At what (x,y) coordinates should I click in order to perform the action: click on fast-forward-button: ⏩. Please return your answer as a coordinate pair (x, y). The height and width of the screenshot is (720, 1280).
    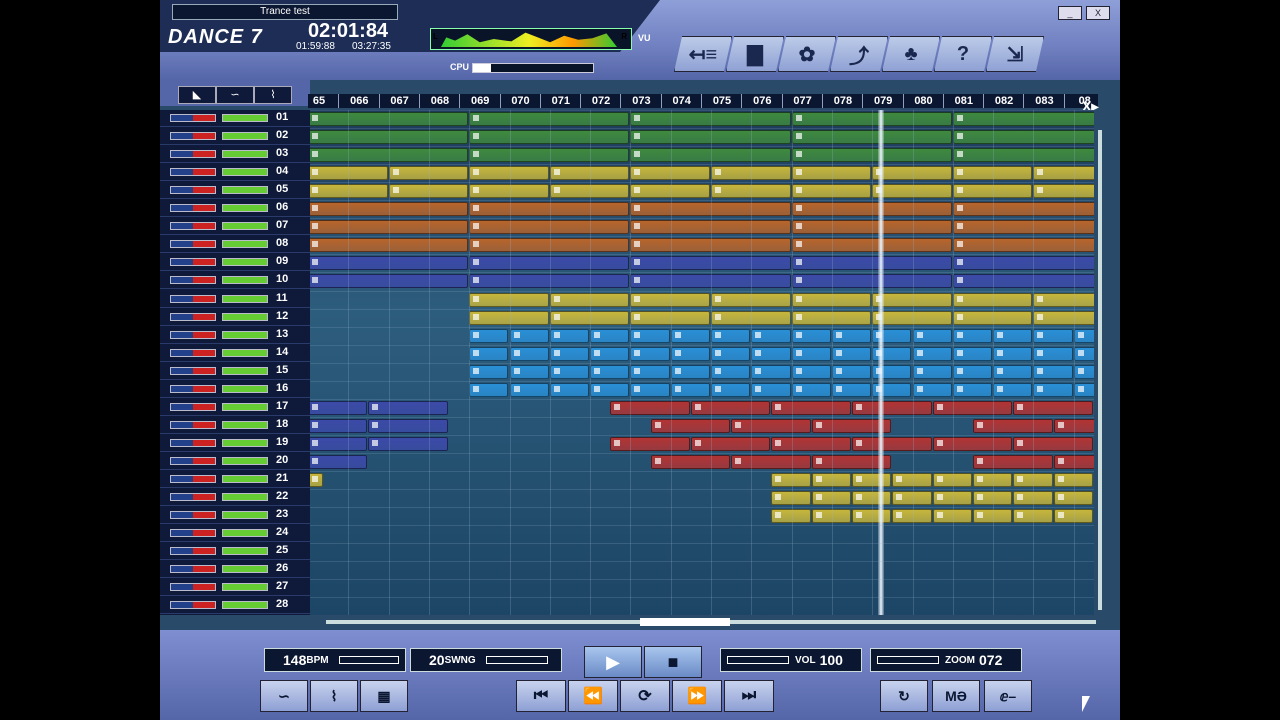
    Looking at the image, I should click on (697, 696).